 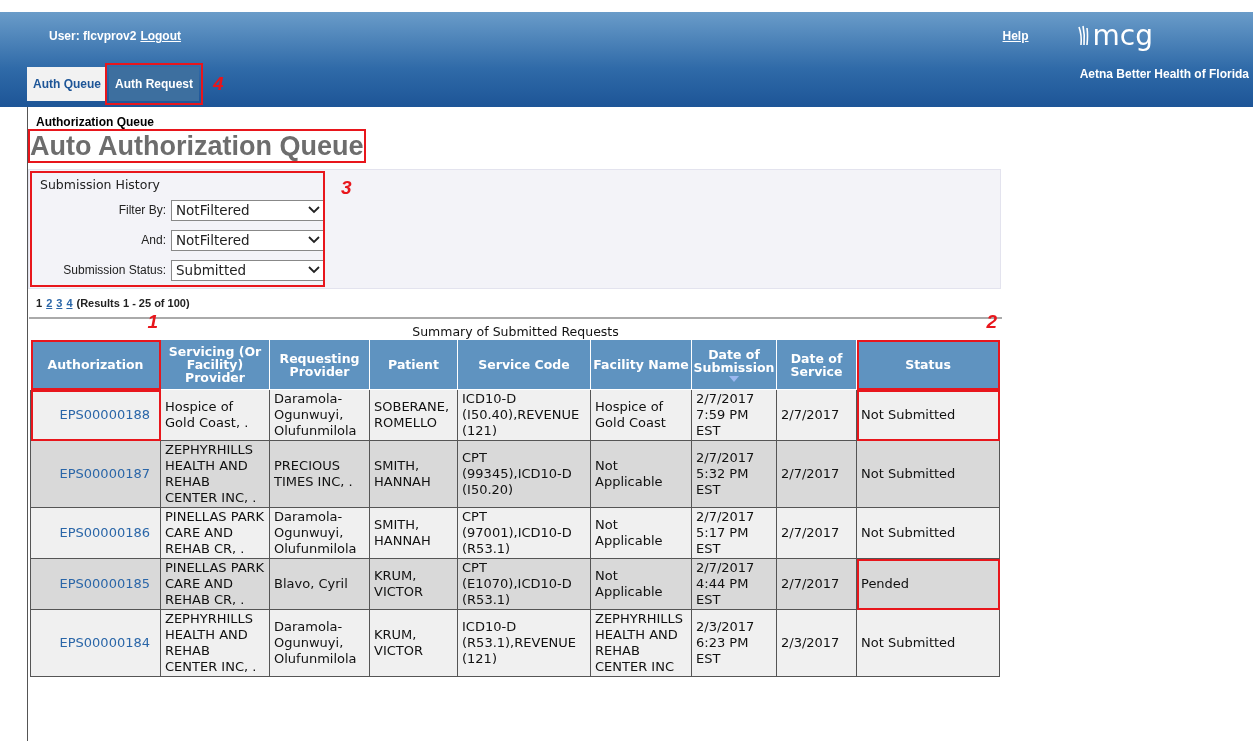 What do you see at coordinates (69, 303) in the screenshot?
I see `page-link: 4` at bounding box center [69, 303].